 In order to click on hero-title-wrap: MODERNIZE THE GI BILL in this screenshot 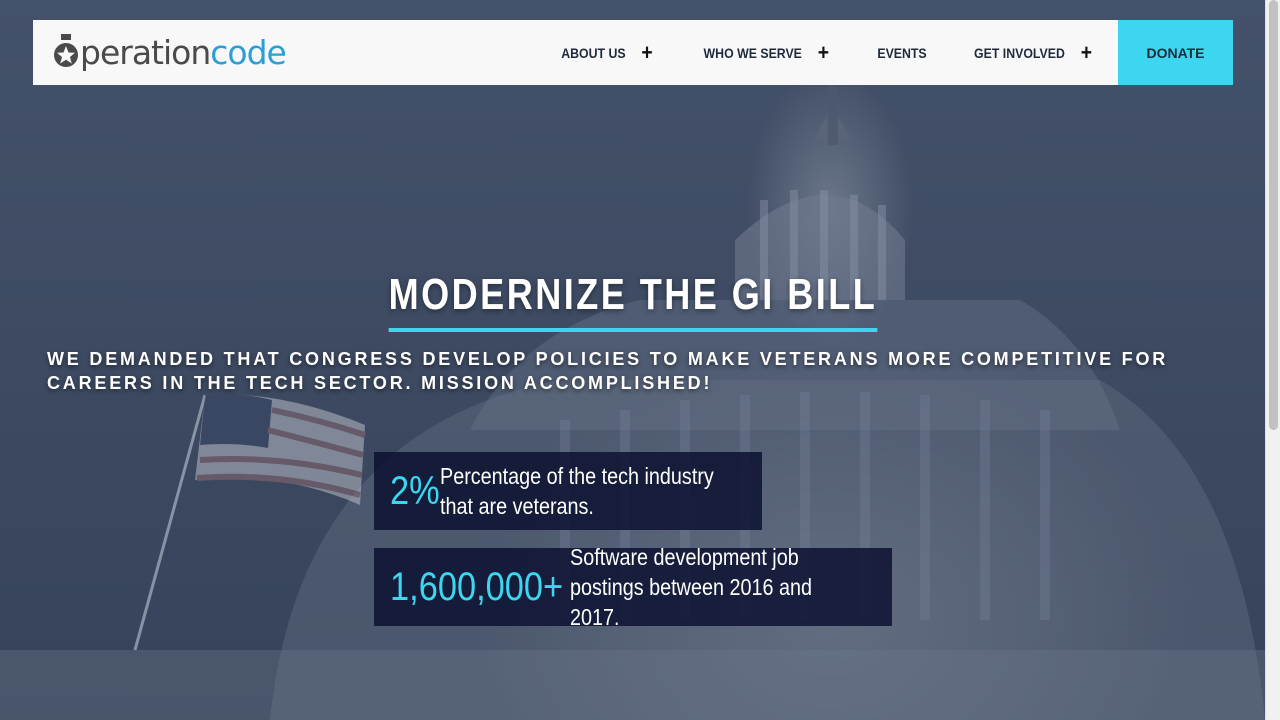, I will do `click(632, 301)`.